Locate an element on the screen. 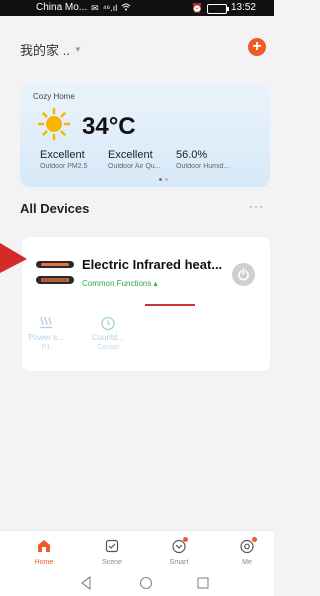  add-device-button: + is located at coordinates (257, 47).